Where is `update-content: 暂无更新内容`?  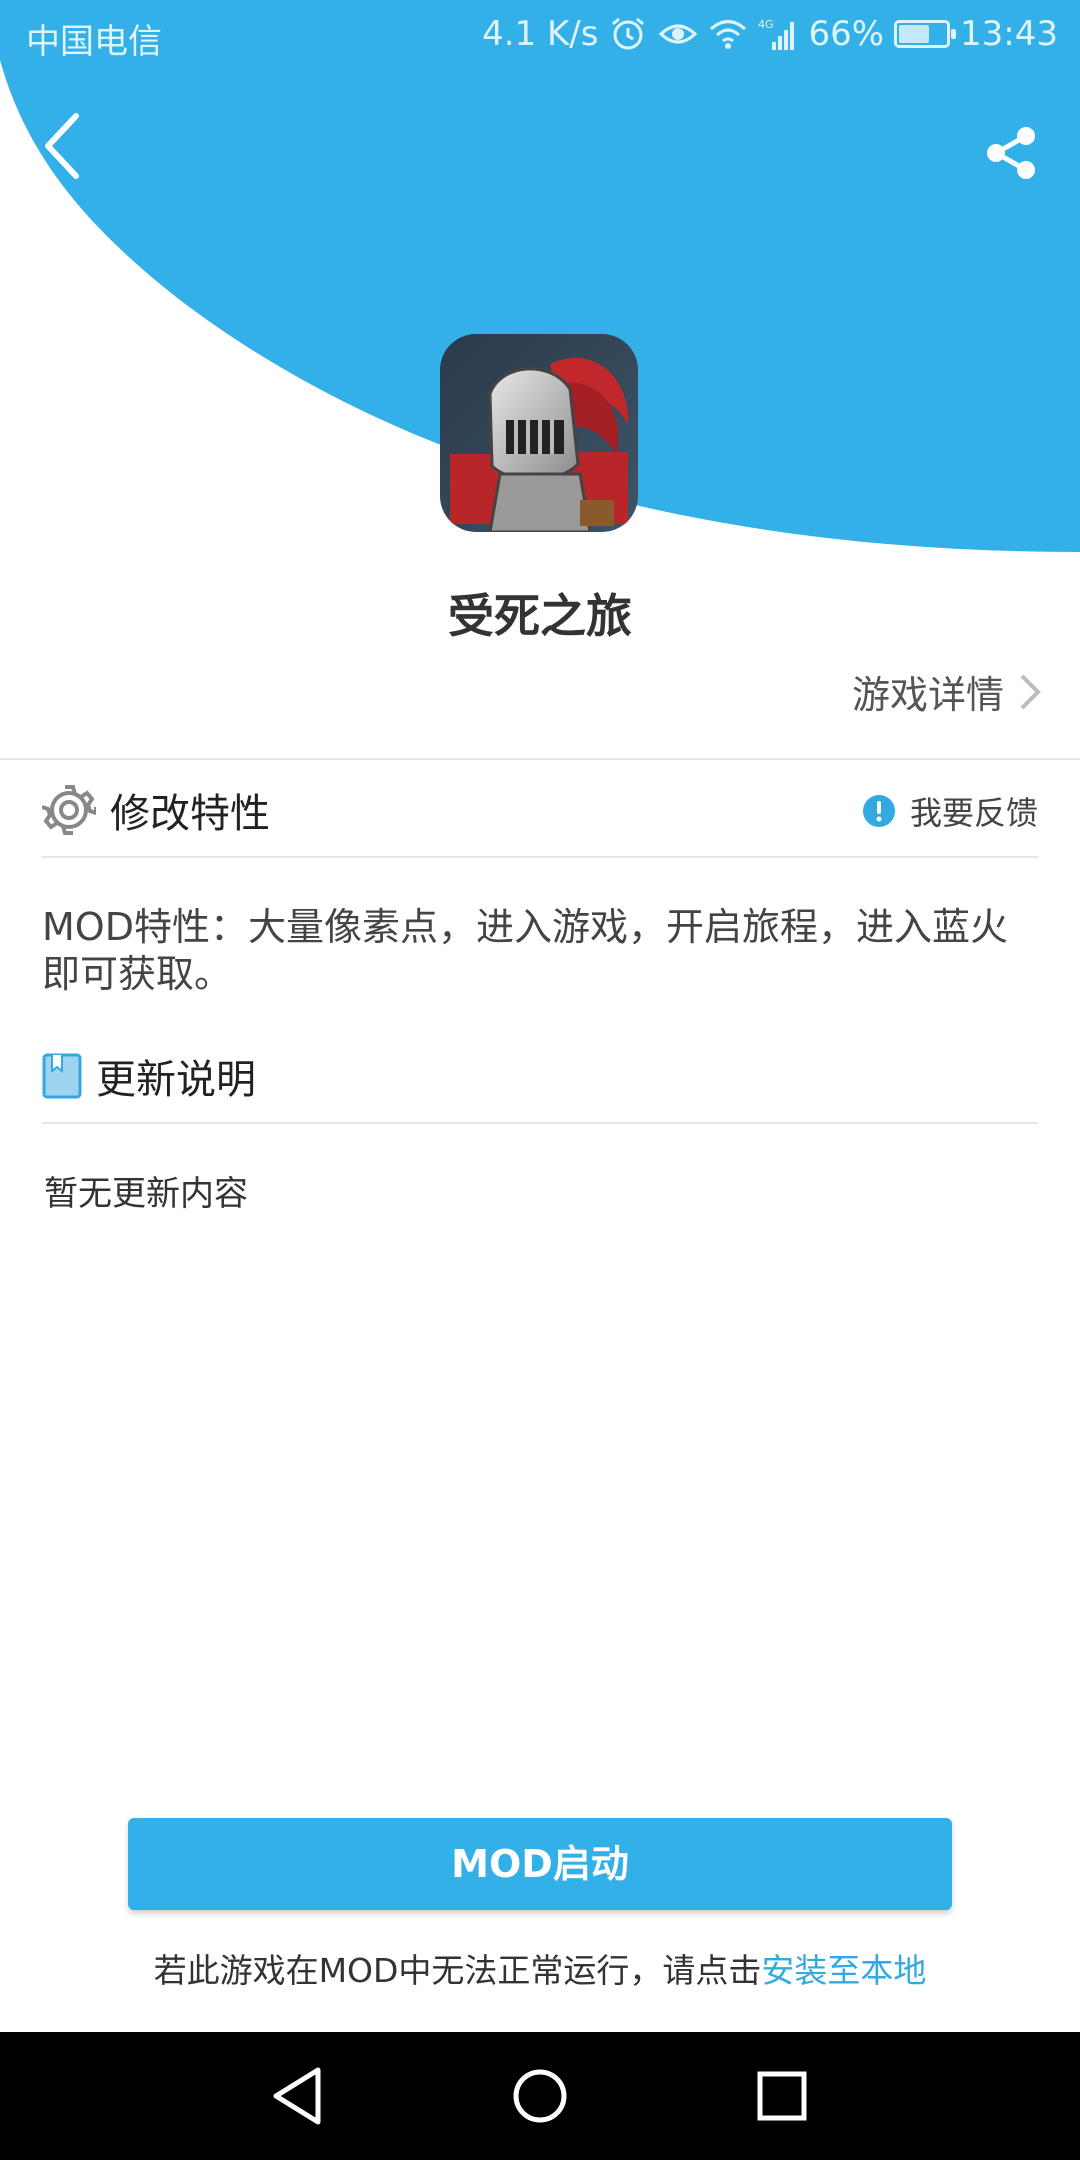 update-content: 暂无更新内容 is located at coordinates (146, 1194).